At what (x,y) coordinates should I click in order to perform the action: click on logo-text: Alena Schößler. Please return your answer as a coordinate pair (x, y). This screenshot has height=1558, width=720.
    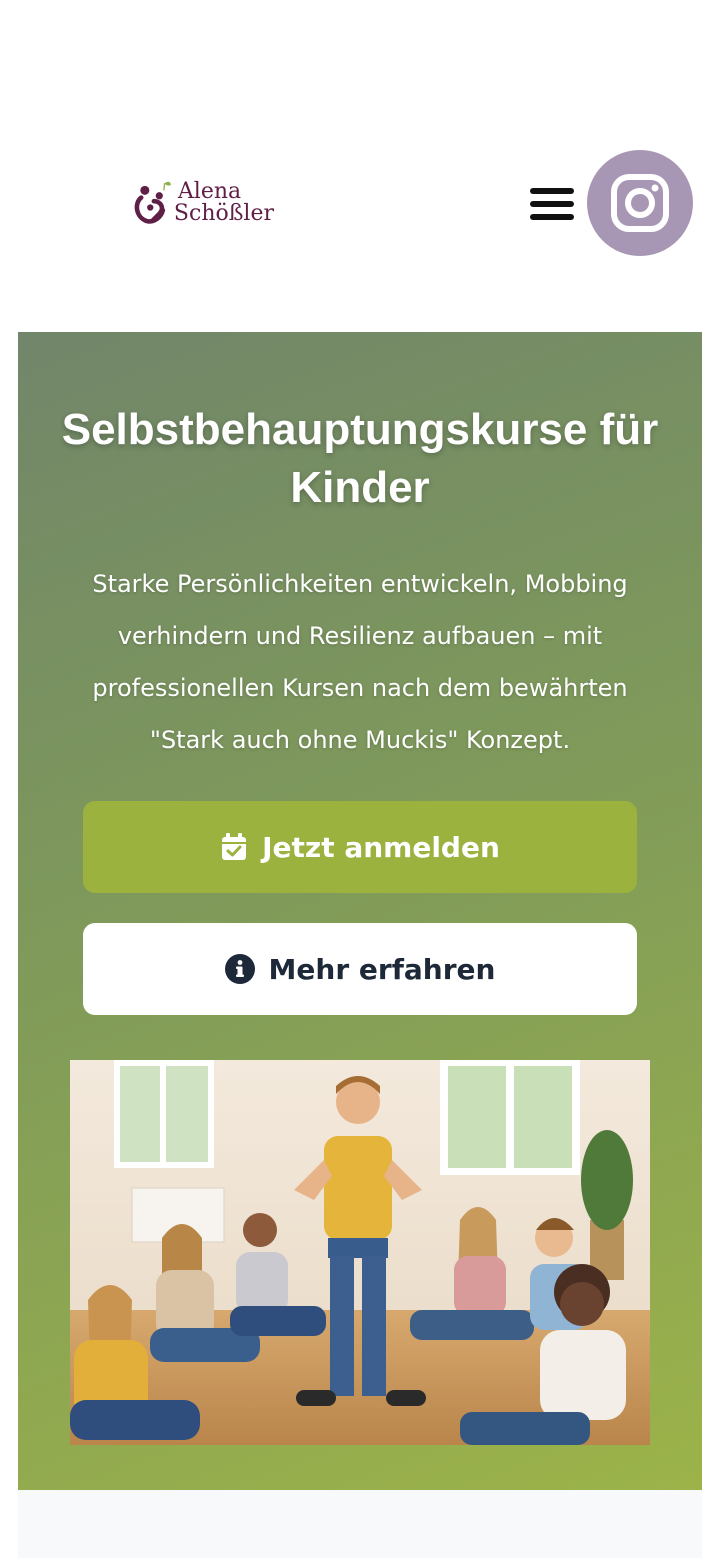
    Looking at the image, I should click on (224, 203).